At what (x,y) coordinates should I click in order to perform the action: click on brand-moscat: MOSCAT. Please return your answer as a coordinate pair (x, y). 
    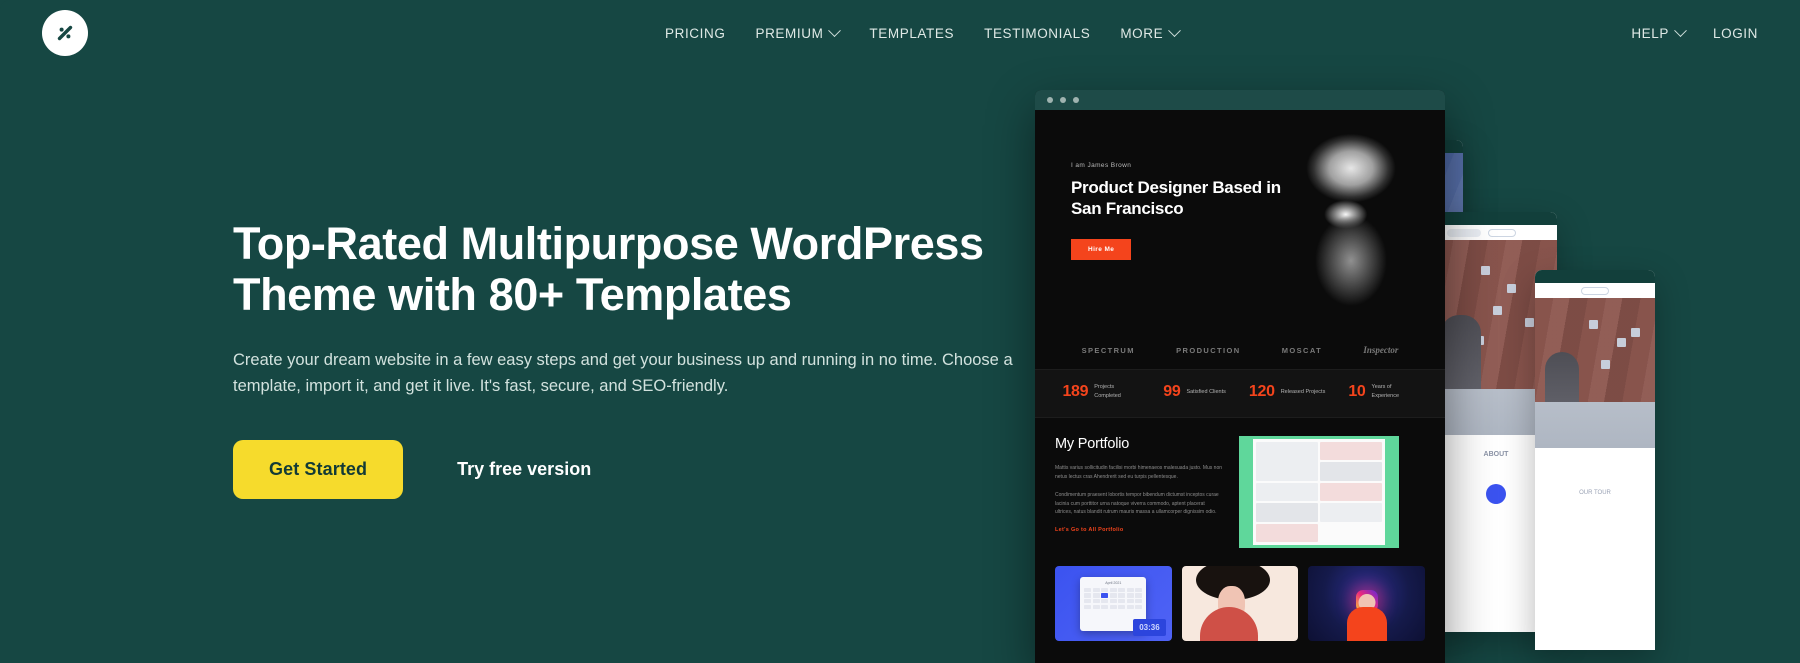
    Looking at the image, I should click on (1302, 350).